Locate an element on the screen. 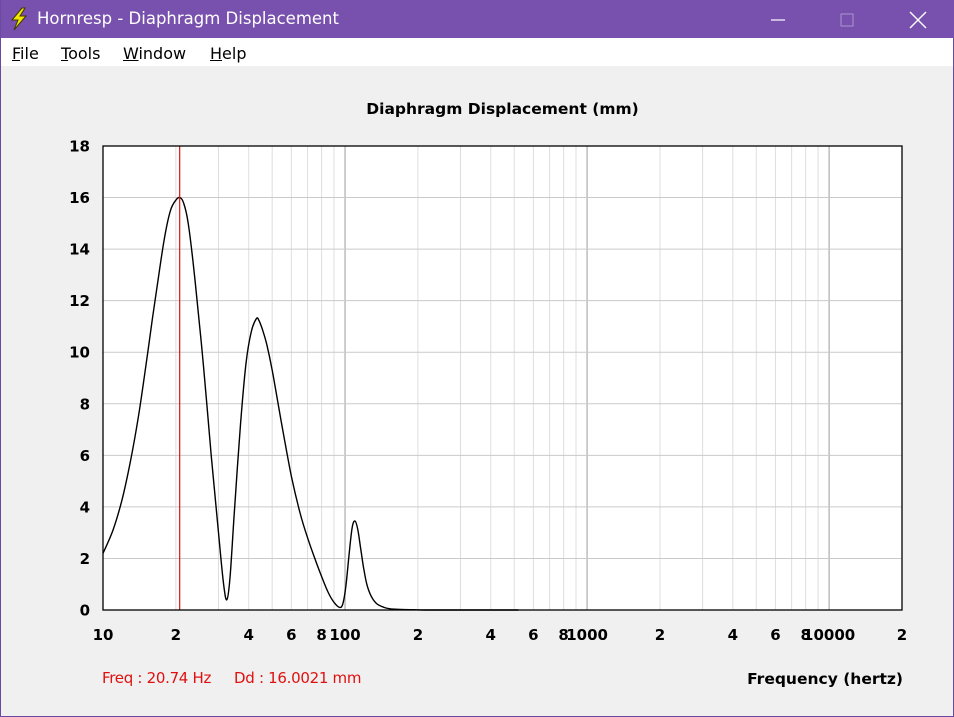  menu-tools: Tools is located at coordinates (80, 53).